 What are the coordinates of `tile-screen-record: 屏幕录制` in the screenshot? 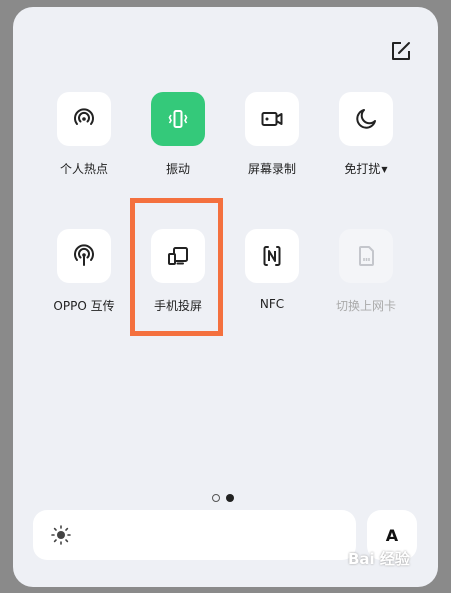 It's located at (272, 134).